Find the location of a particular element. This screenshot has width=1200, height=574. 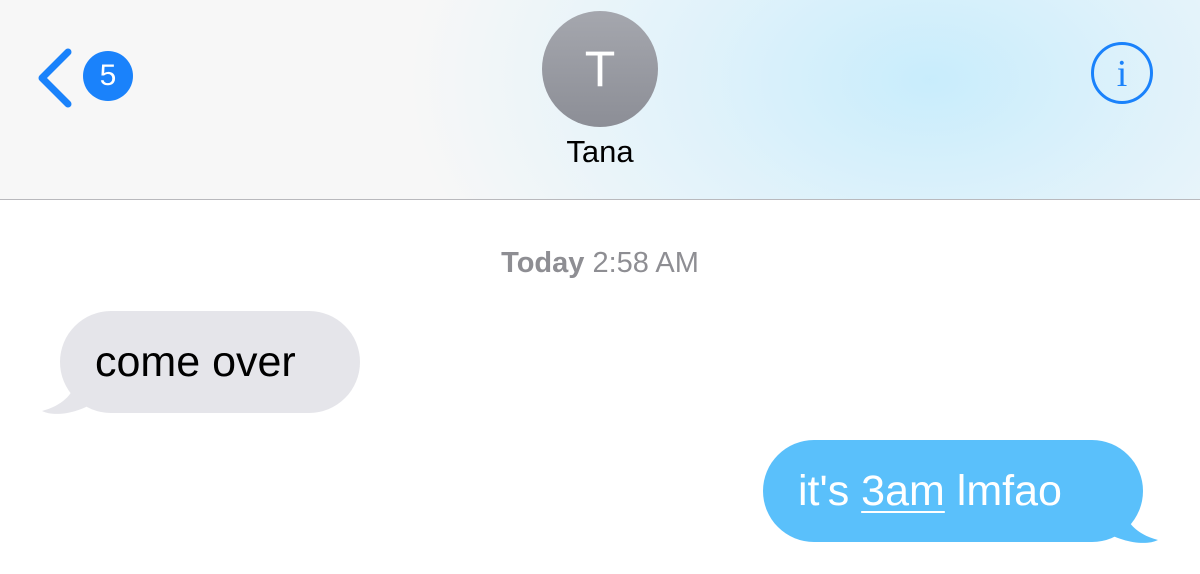

info-icon: i is located at coordinates (1122, 73).